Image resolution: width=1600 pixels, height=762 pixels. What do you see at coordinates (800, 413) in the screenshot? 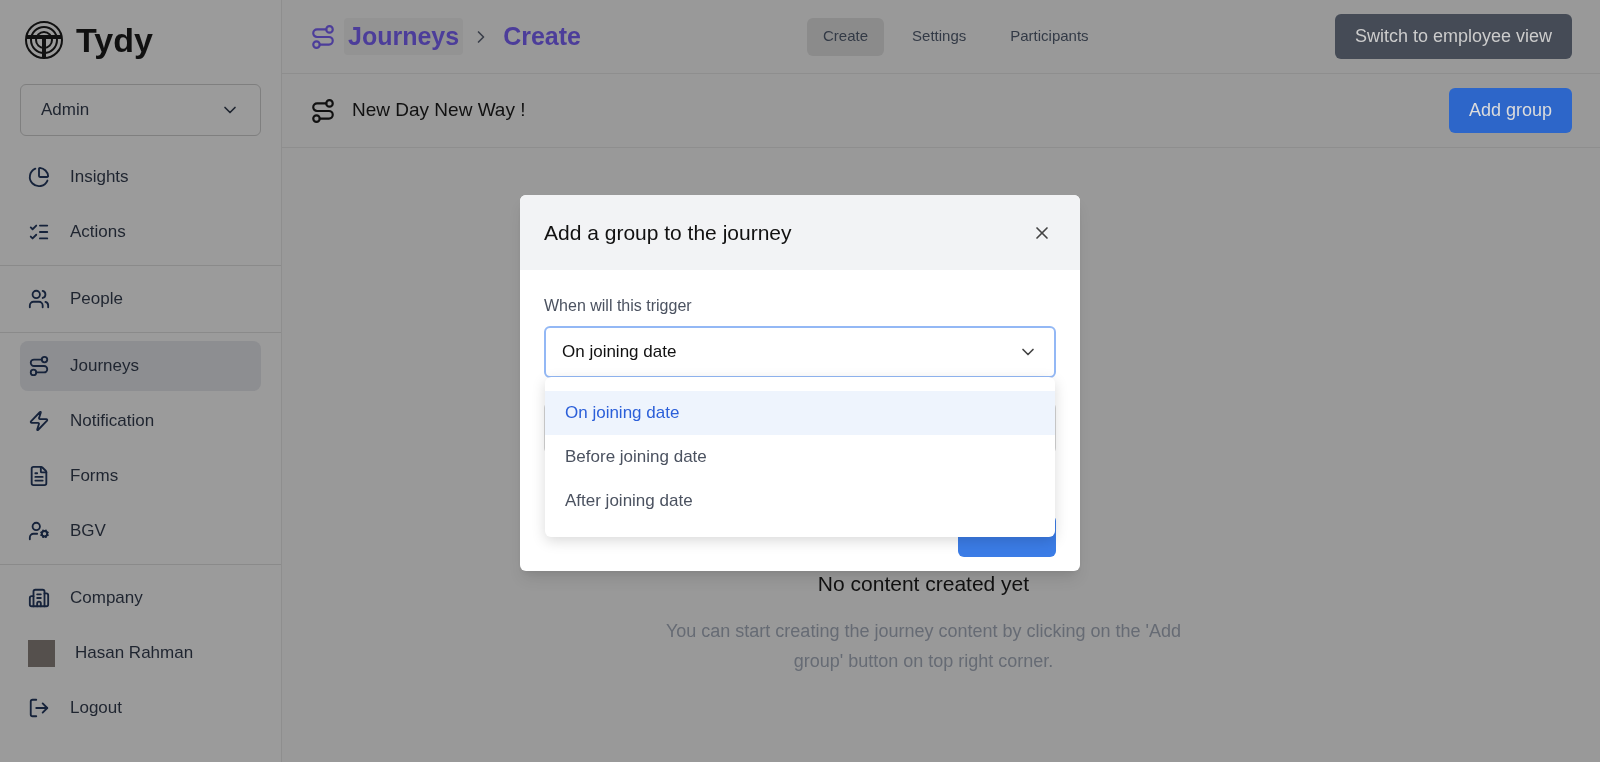
I see `dropdown-option: On joining date` at bounding box center [800, 413].